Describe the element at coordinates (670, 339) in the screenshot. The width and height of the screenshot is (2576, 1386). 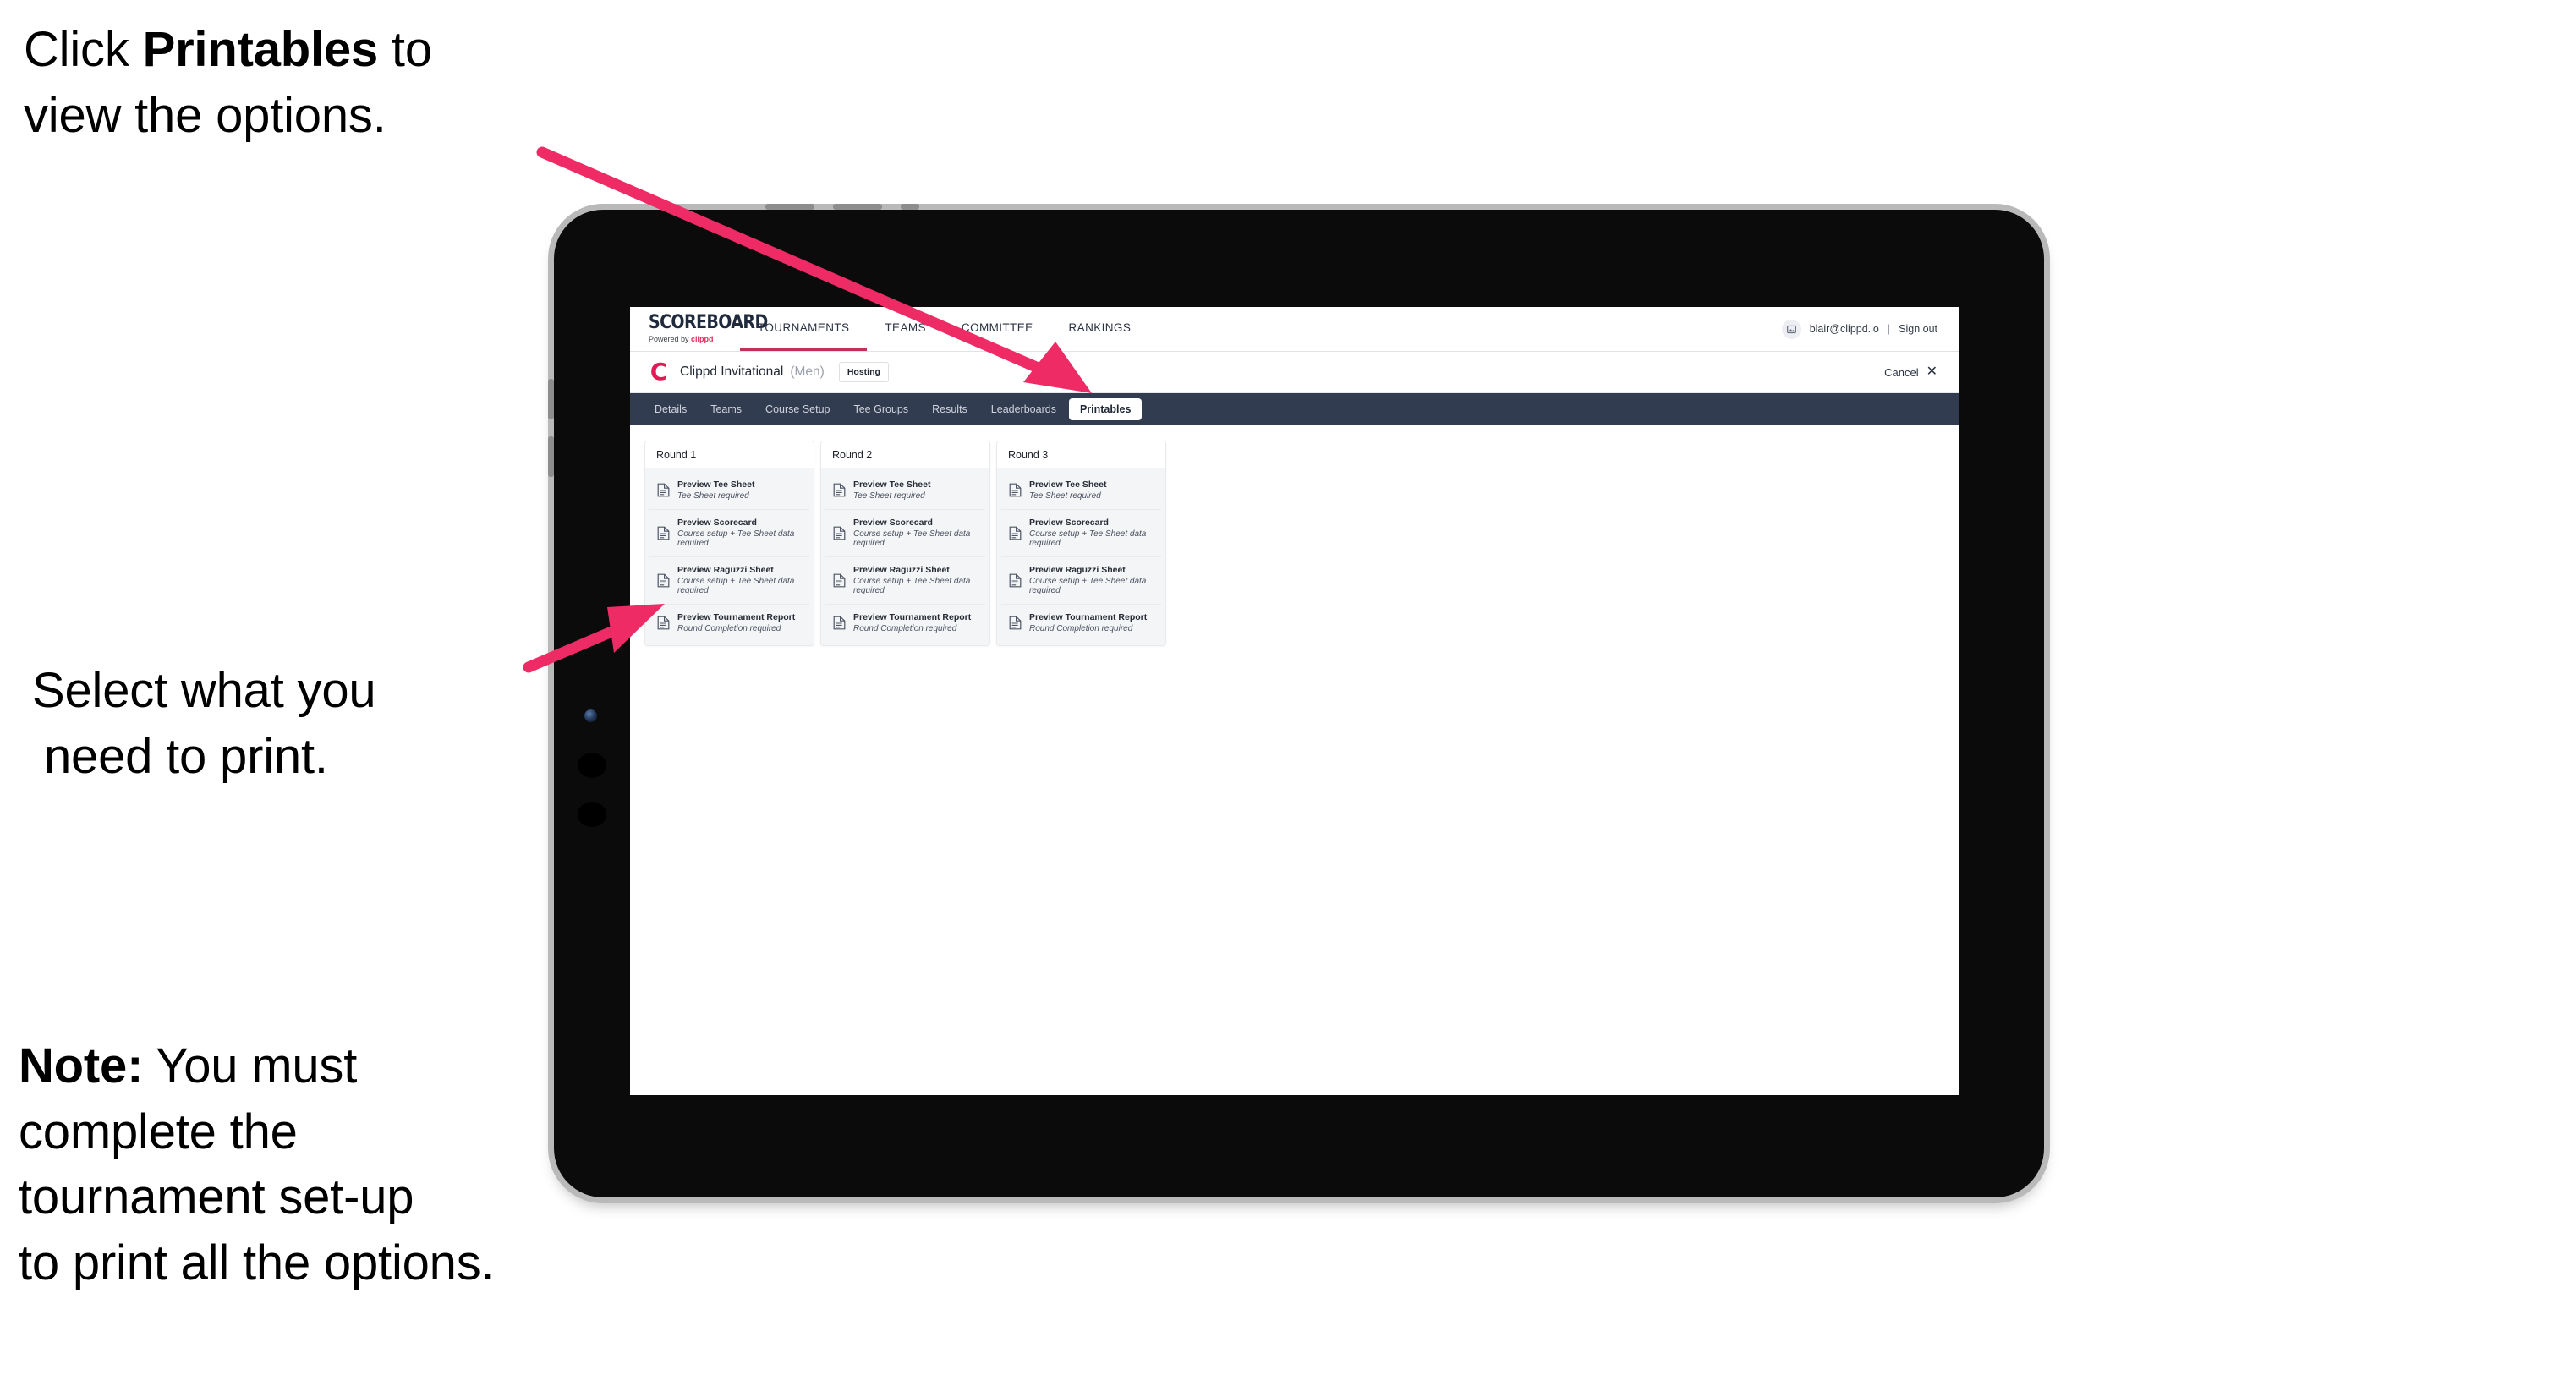
I see `tagline-pre: Powered by` at that location.